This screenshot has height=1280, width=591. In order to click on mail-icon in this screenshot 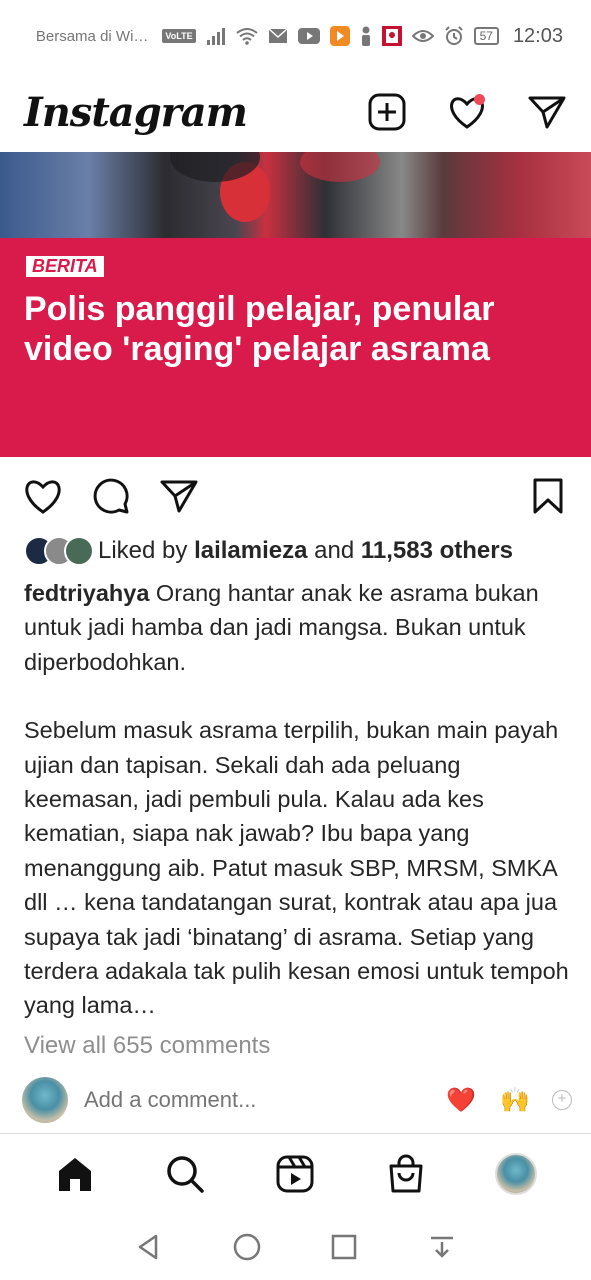, I will do `click(278, 36)`.